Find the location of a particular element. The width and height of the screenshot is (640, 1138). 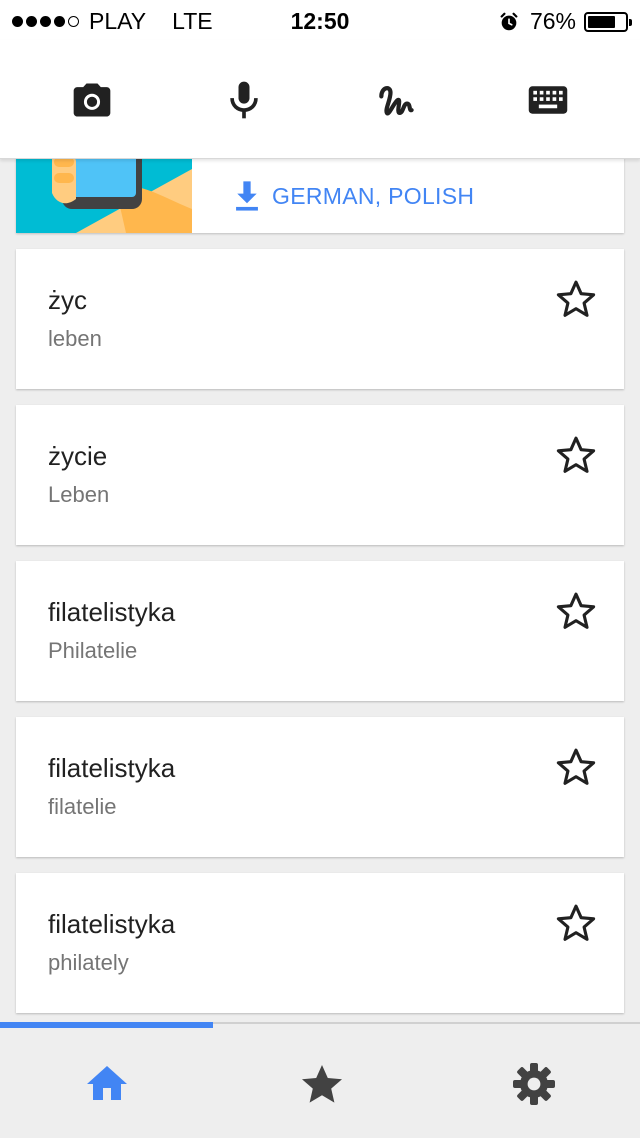

microphone-icon is located at coordinates (244, 100).